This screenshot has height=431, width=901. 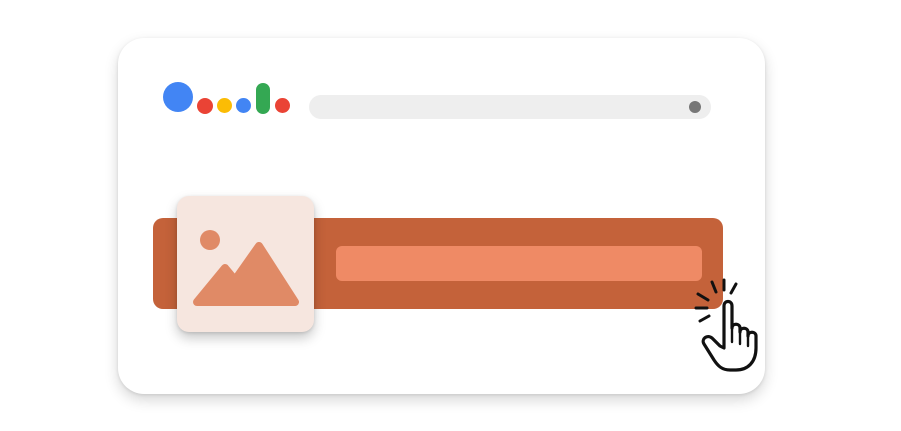 I want to click on google-logo-dots-icon, so click(x=228, y=100).